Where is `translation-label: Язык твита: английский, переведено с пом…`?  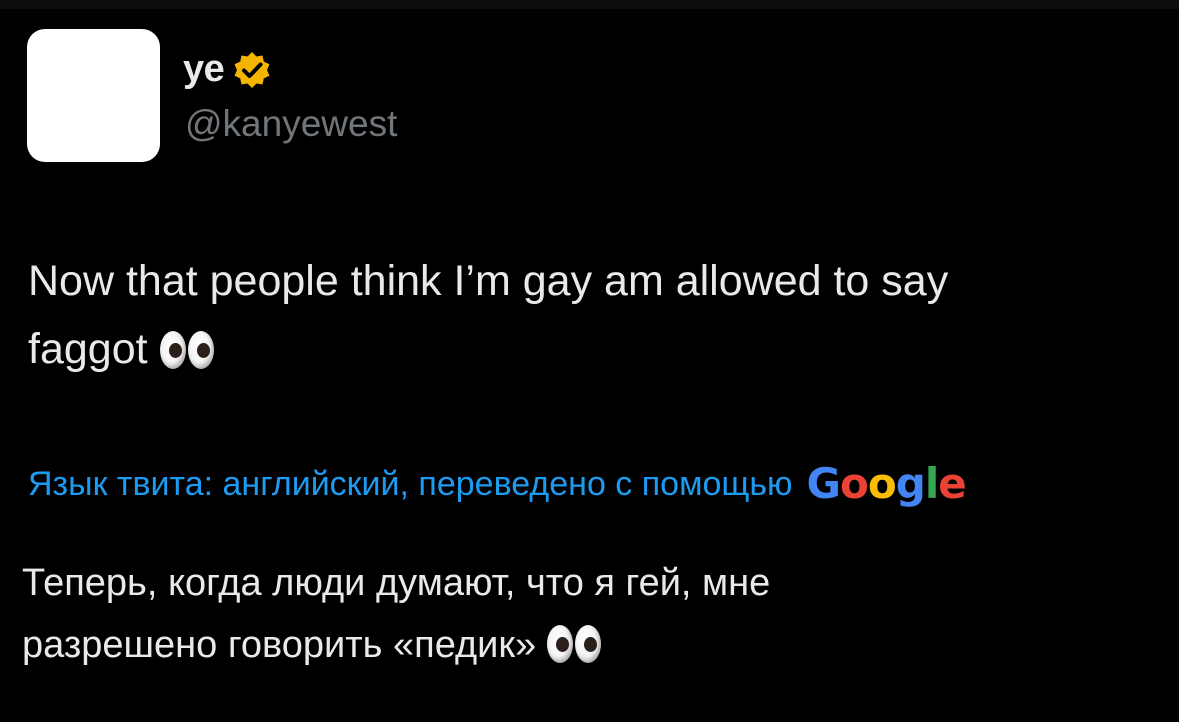 translation-label: Язык твита: английский, переведено с пом… is located at coordinates (410, 484).